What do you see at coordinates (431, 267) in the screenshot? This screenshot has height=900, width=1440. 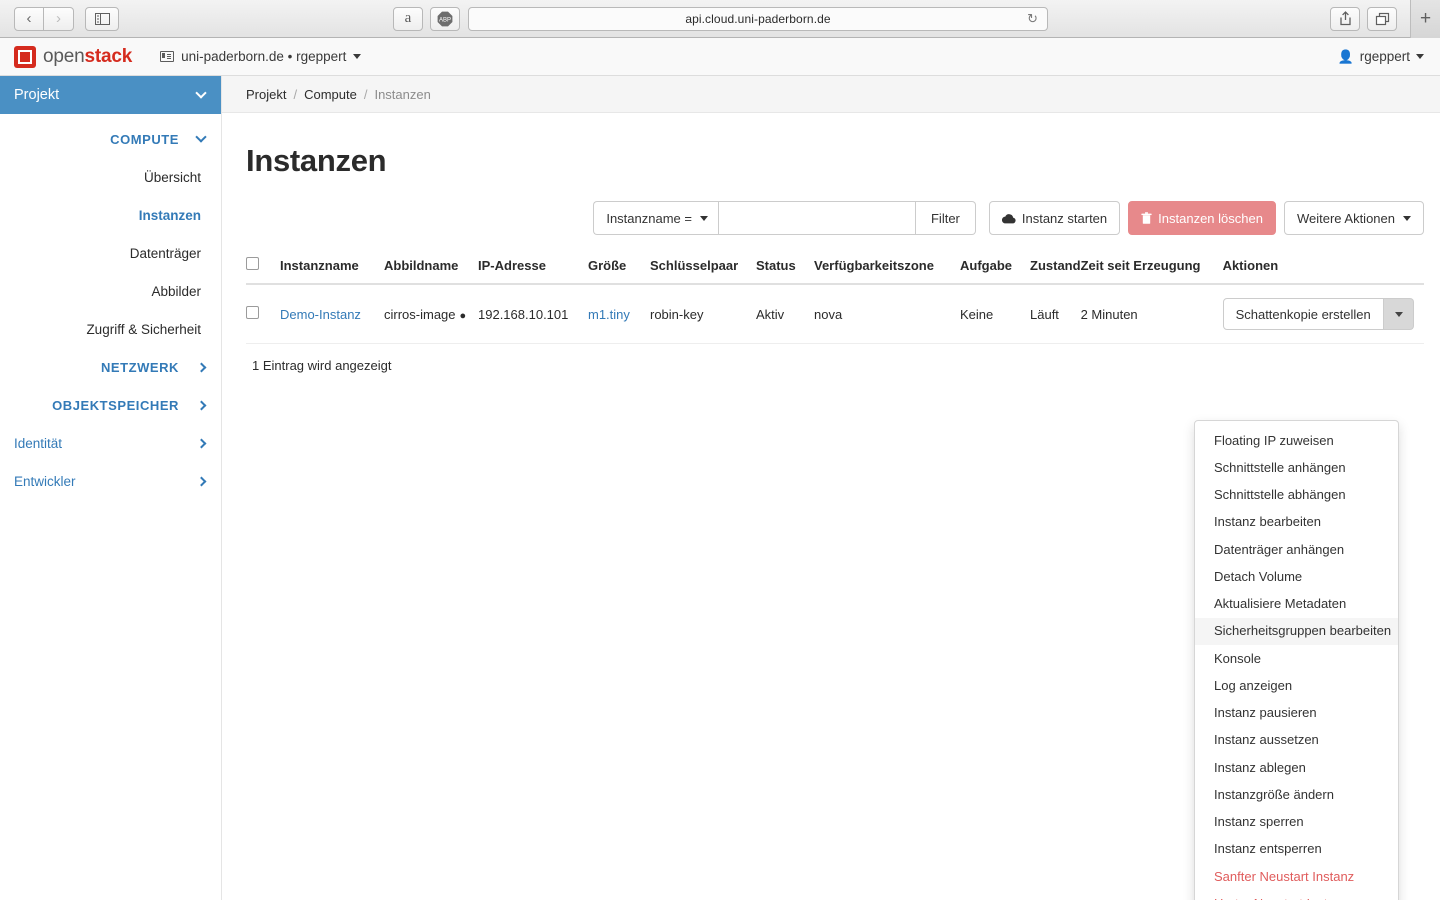 I see `header-abbildname: Abbildname` at bounding box center [431, 267].